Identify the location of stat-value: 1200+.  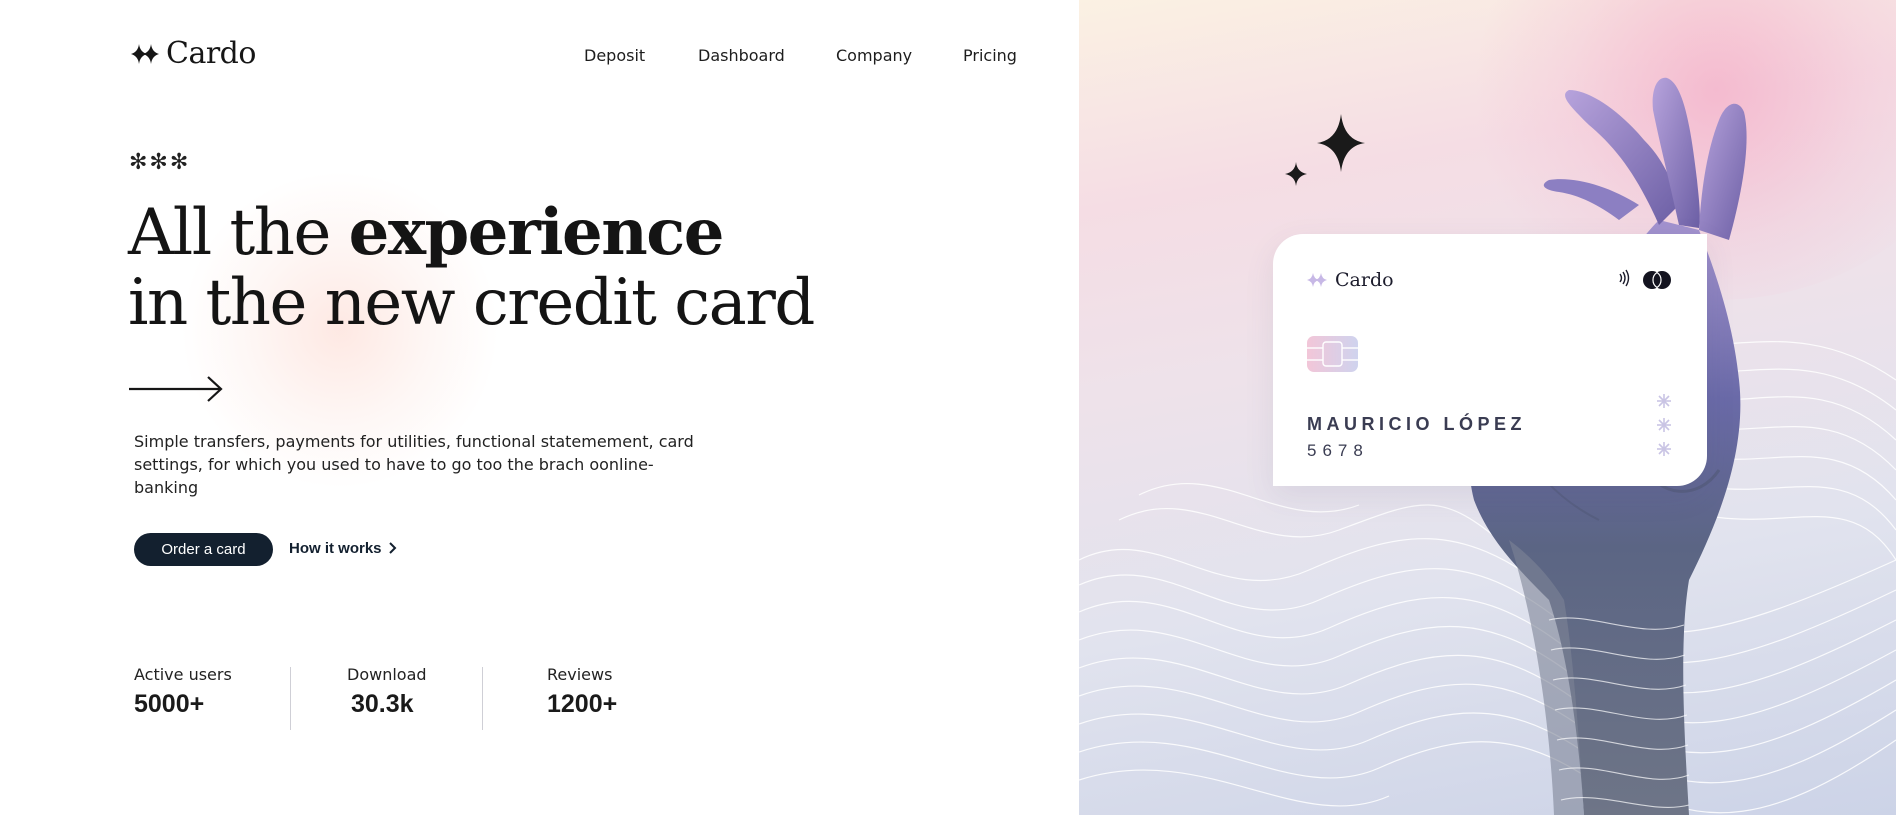
(582, 704).